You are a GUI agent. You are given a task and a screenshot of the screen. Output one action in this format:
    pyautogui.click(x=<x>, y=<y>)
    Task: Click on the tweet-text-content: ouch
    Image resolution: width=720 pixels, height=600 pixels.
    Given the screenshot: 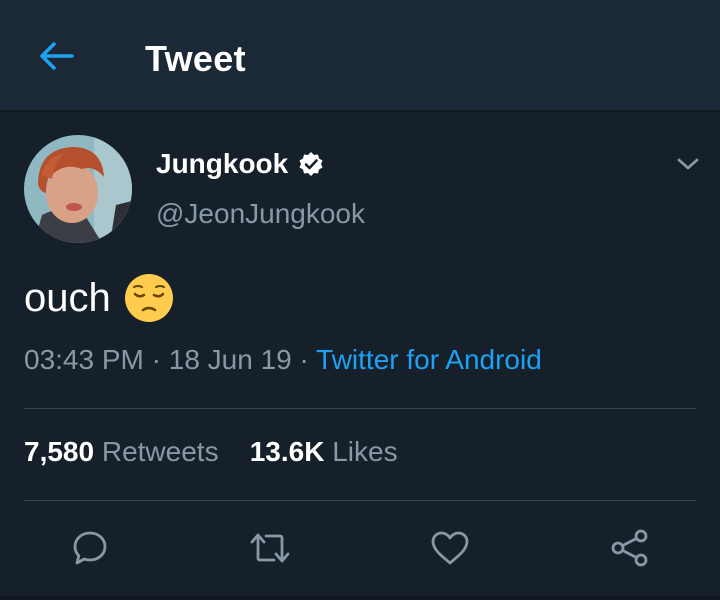 What is the action you would take?
    pyautogui.click(x=67, y=297)
    